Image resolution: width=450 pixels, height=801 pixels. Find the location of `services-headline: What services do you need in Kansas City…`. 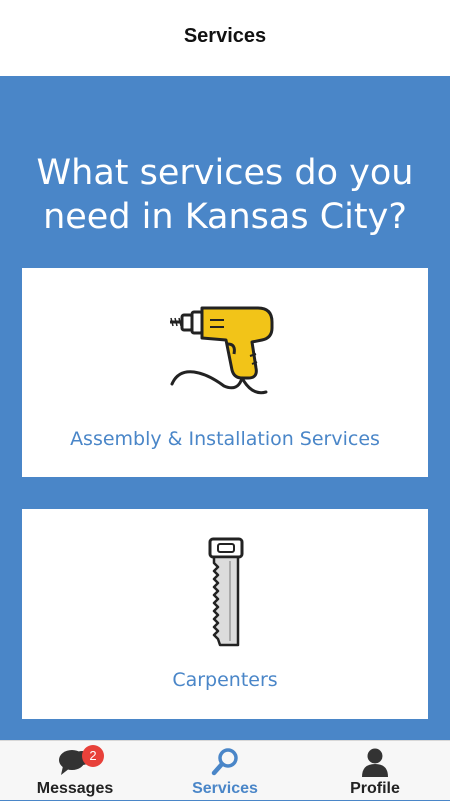

services-headline: What services do you need in Kansas City… is located at coordinates (225, 195).